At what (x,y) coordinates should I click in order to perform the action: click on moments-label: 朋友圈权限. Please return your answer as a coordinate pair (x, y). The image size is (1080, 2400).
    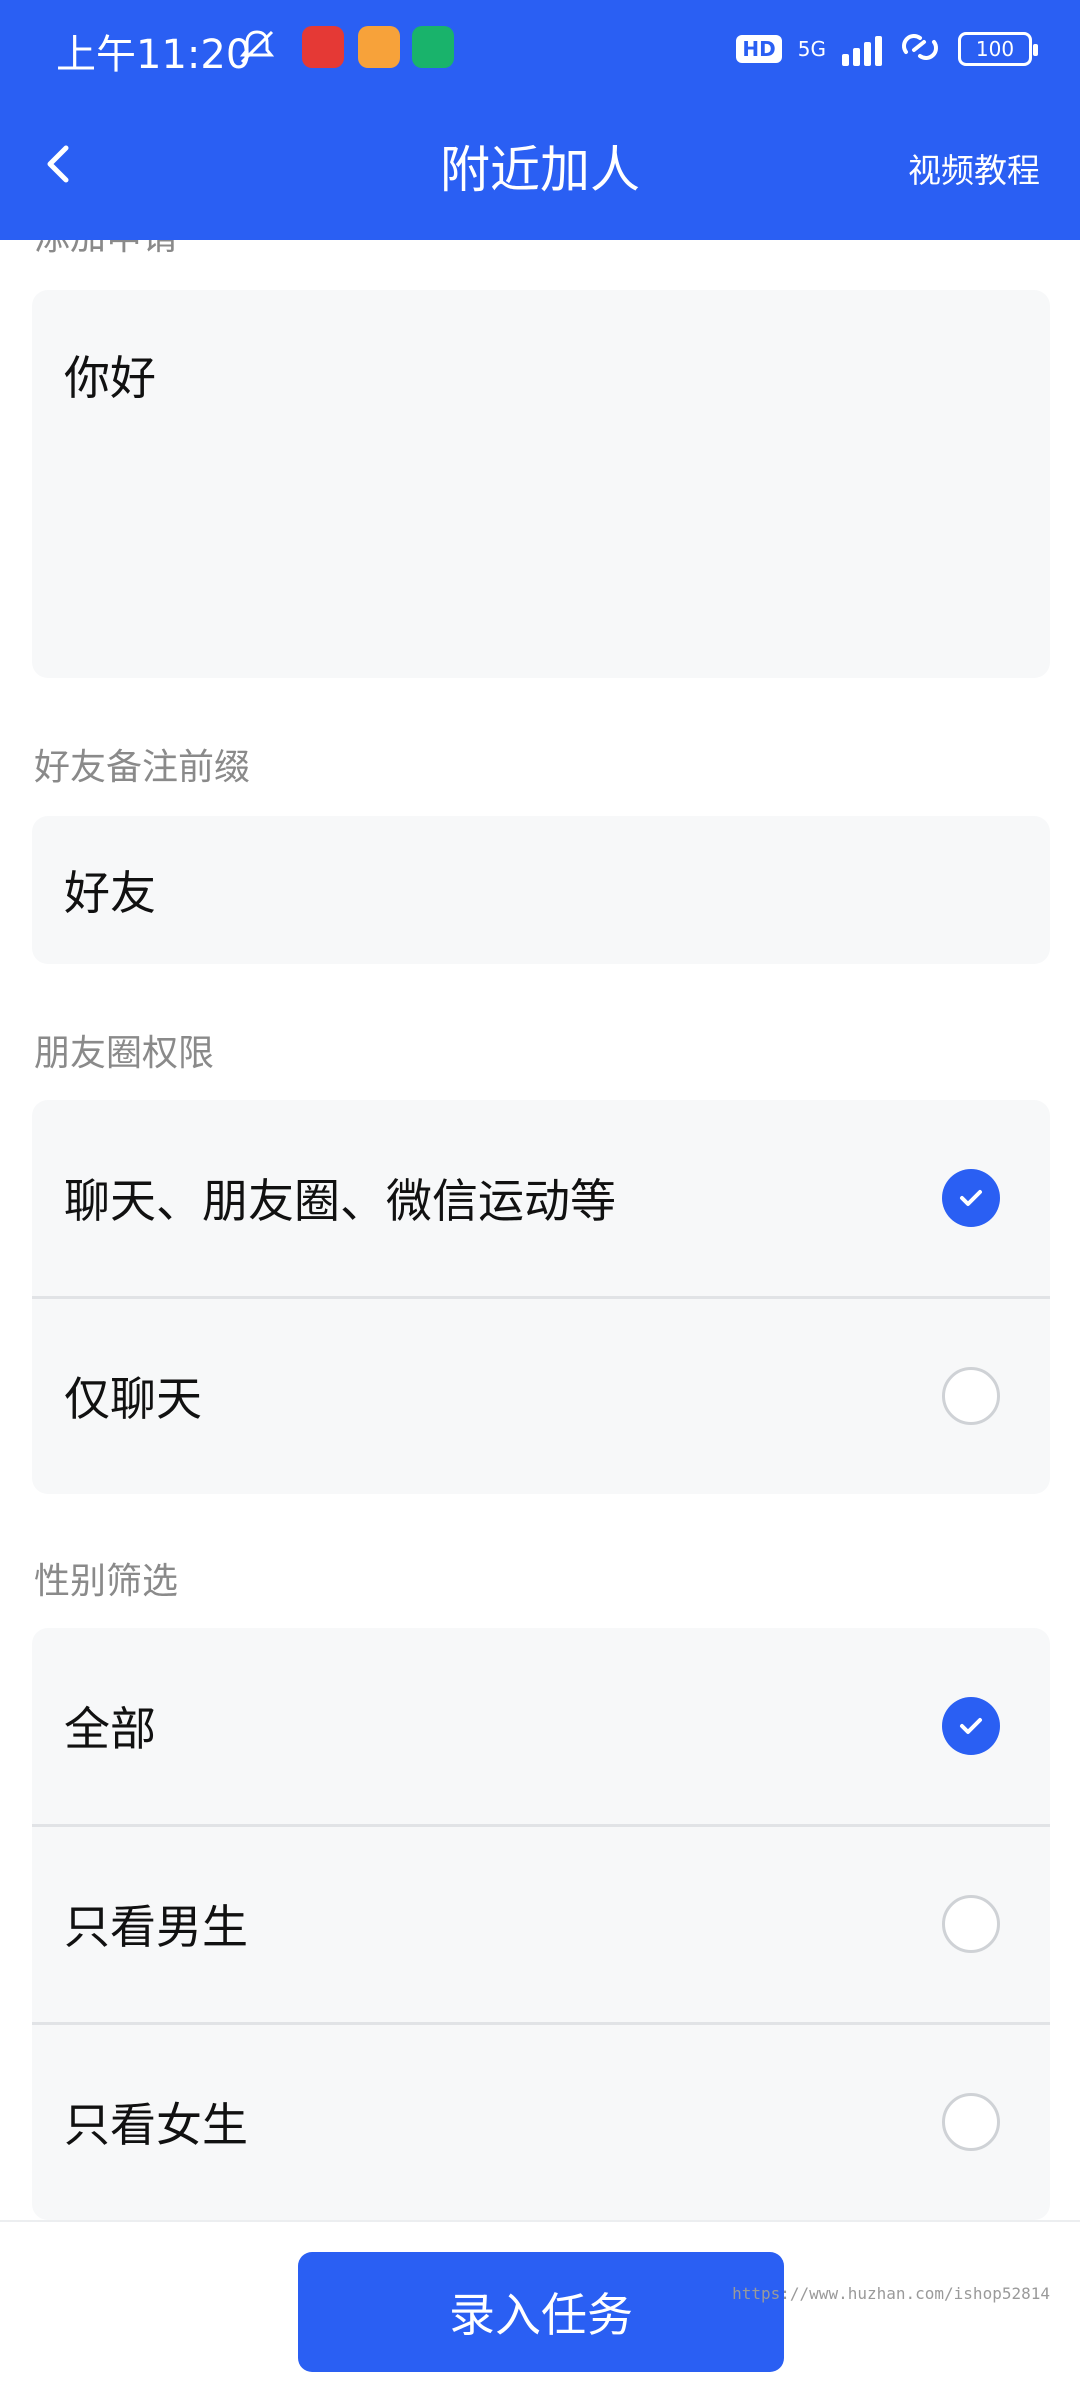
    Looking at the image, I should click on (124, 1053).